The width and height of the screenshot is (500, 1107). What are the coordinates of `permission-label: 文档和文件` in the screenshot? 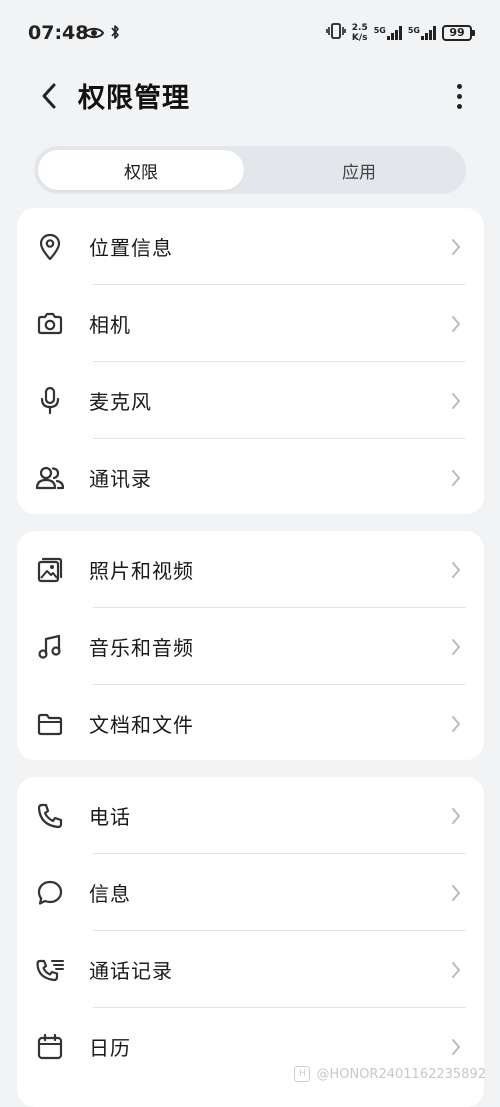 It's located at (141, 725).